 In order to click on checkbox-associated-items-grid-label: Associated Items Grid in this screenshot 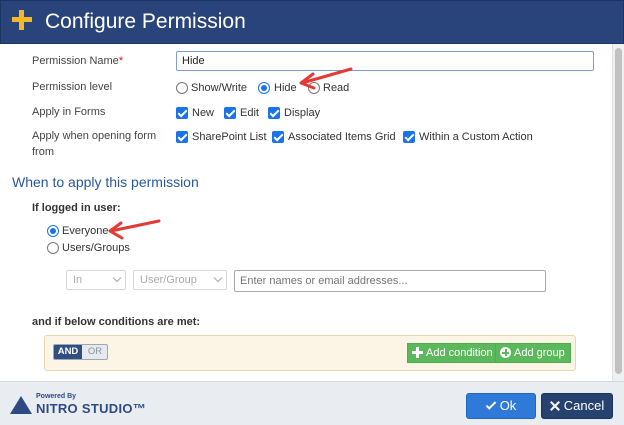, I will do `click(342, 137)`.